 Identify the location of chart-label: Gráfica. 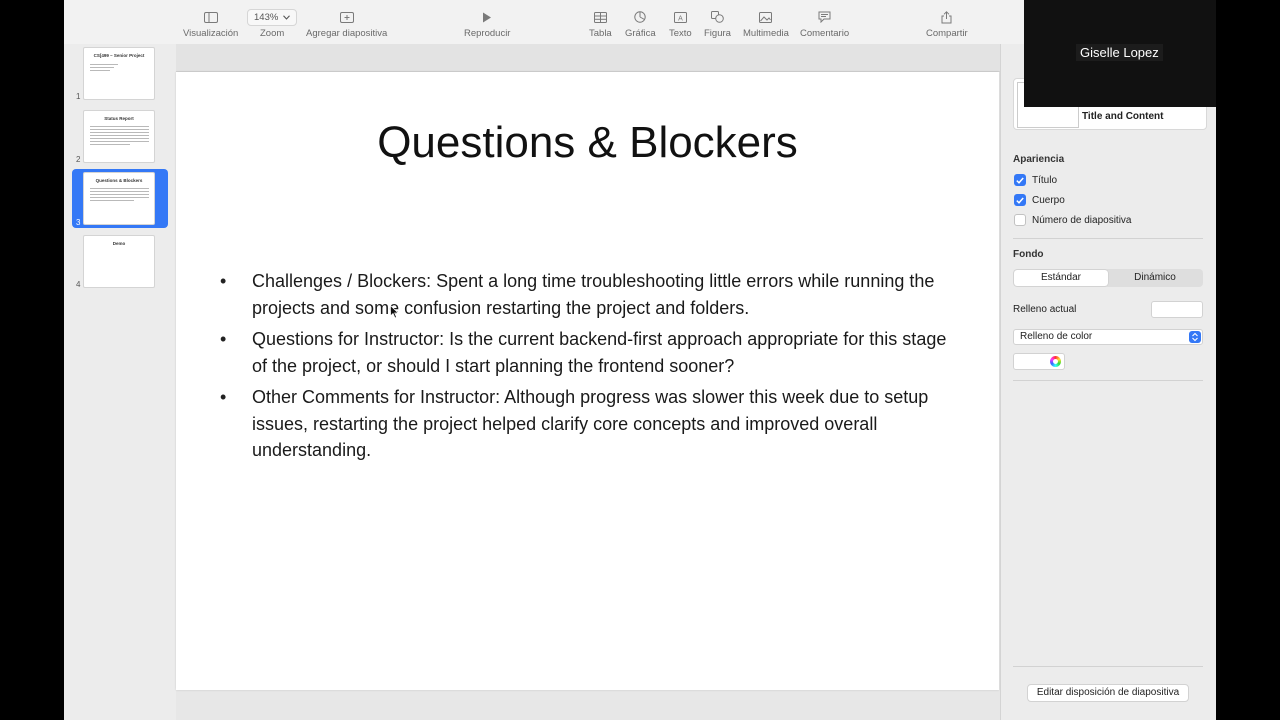
(640, 33).